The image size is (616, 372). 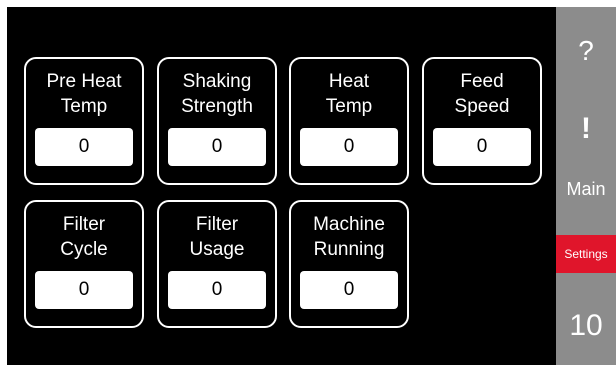 I want to click on tile-pre-heat-temp: Pre Heat Temp 0, so click(x=84, y=121).